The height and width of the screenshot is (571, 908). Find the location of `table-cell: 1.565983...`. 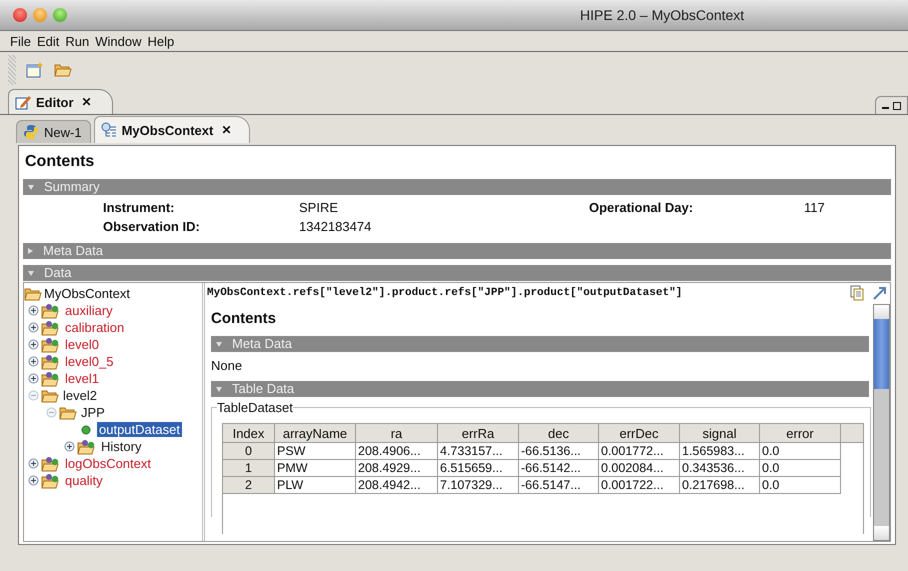

table-cell: 1.565983... is located at coordinates (720, 451).